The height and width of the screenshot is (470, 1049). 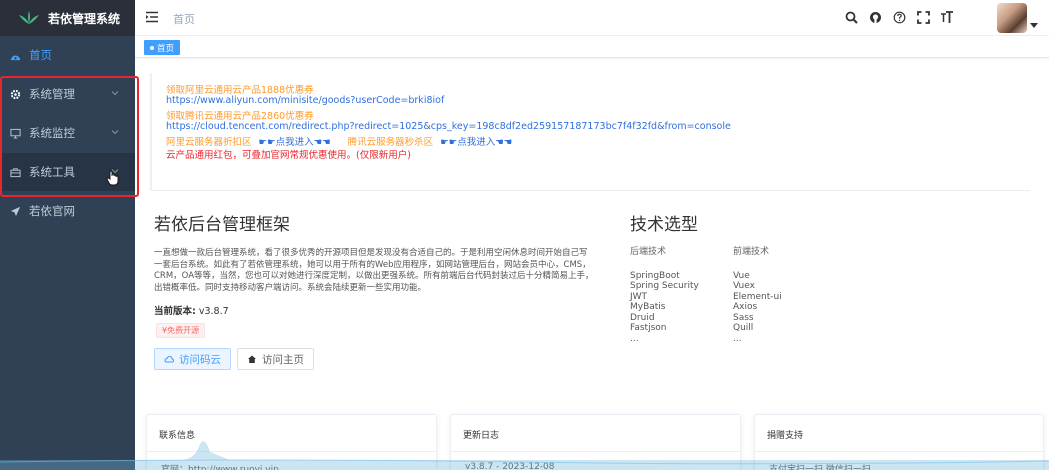 What do you see at coordinates (184, 19) in the screenshot?
I see `breadcrumb: 首页` at bounding box center [184, 19].